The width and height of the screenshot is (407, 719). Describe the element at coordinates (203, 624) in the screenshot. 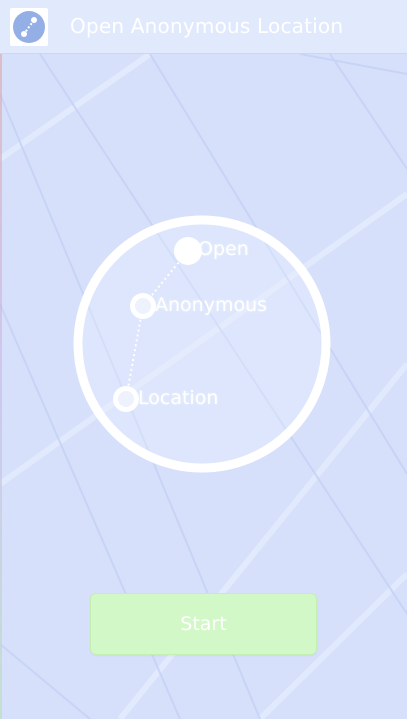

I see `start-button: Start` at that location.